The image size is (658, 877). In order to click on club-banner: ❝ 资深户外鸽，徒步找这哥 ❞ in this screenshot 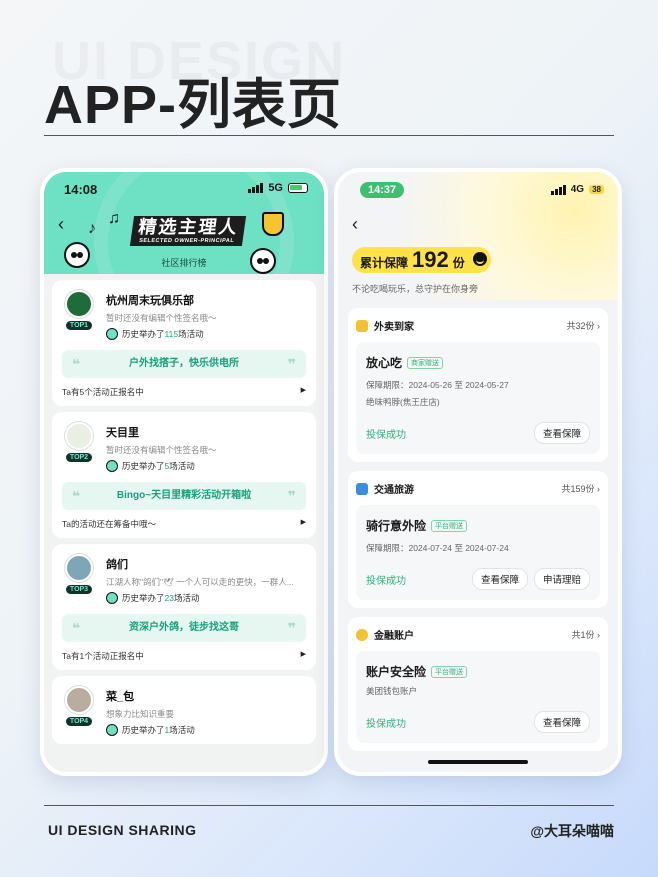, I will do `click(184, 628)`.